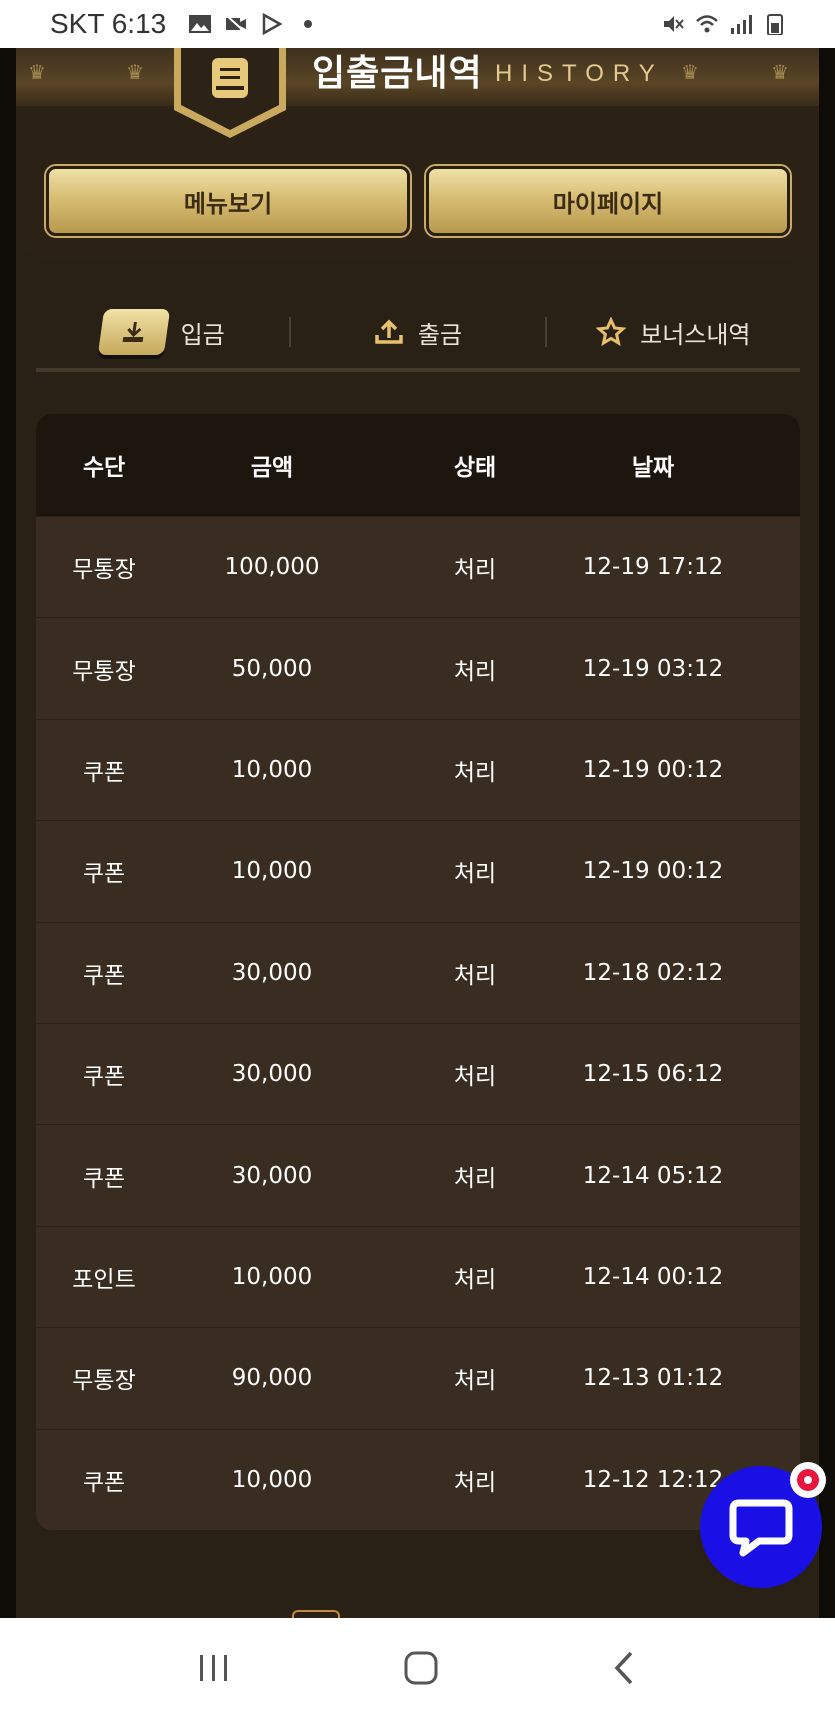 This screenshot has width=835, height=1717. I want to click on table-row: 쿠폰 30,000 처리 12-14 05:12, so click(418, 1175).